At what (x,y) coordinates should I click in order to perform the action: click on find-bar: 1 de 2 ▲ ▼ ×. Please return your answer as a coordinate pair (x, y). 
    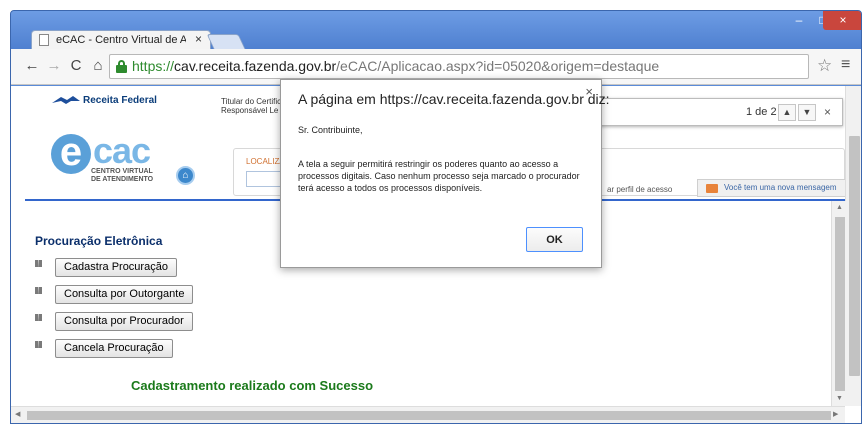
    Looking at the image, I should click on (717, 112).